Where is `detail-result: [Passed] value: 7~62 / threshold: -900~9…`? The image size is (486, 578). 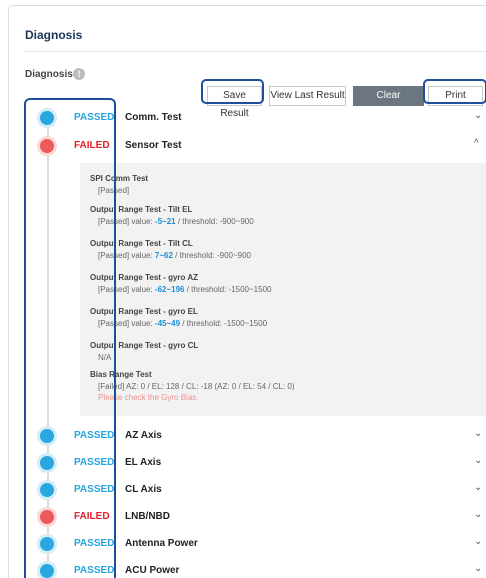 detail-result: [Passed] value: 7~62 / threshold: -900~9… is located at coordinates (175, 255).